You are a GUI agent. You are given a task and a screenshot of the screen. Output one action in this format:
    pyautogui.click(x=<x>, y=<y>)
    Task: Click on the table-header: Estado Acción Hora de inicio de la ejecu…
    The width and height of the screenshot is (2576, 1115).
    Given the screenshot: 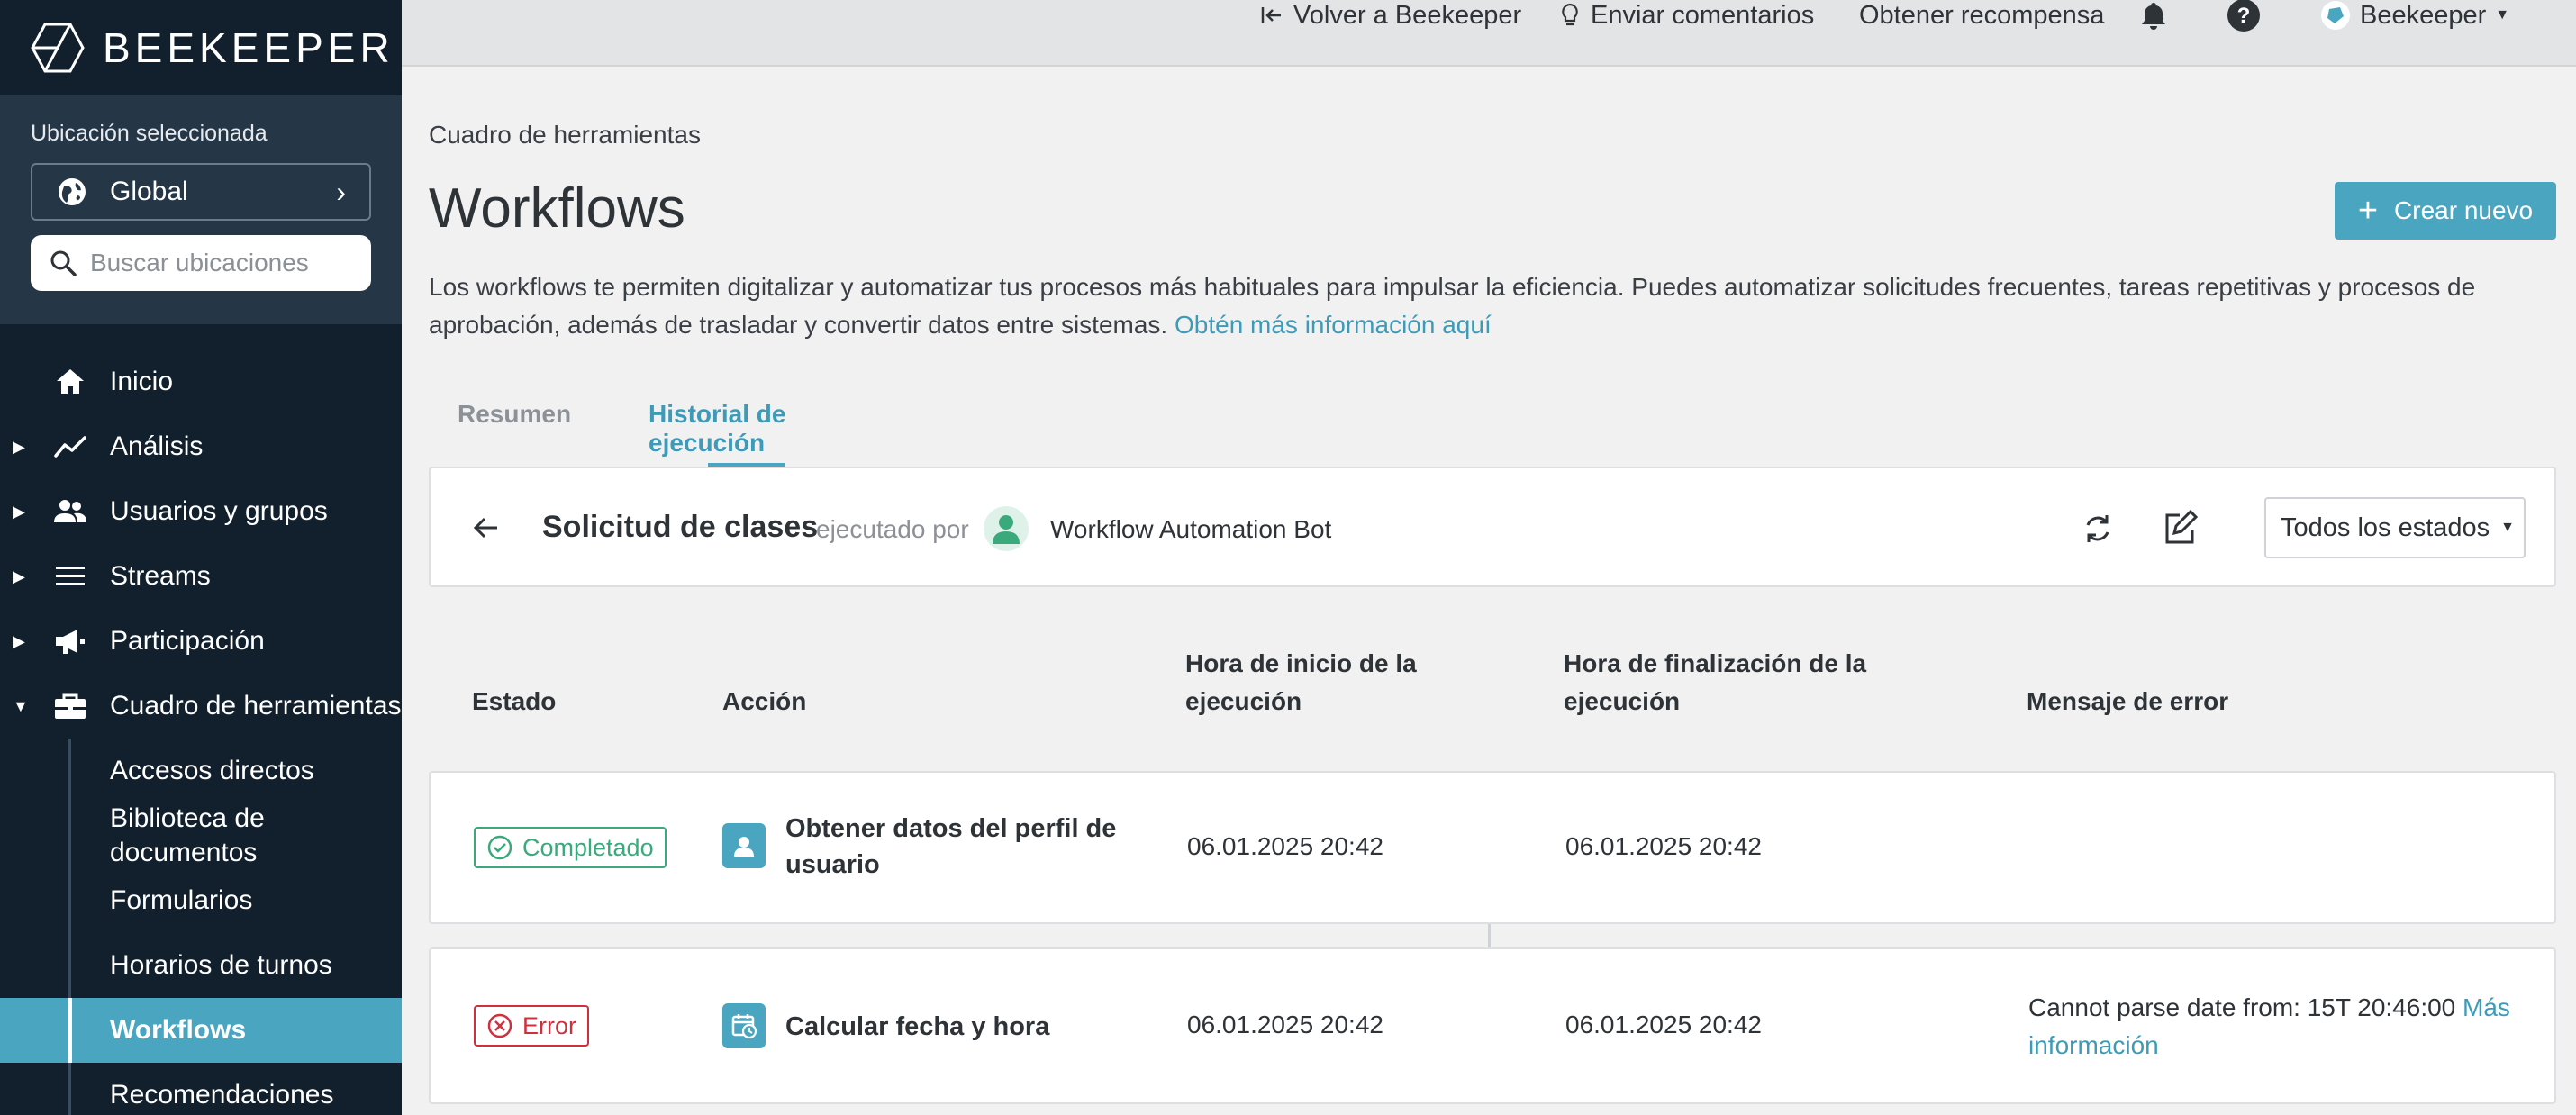 What is the action you would take?
    pyautogui.click(x=1493, y=690)
    